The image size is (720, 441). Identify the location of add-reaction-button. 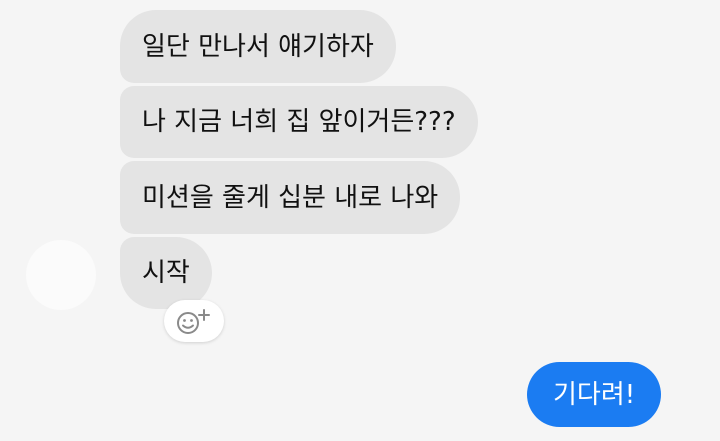
(194, 321).